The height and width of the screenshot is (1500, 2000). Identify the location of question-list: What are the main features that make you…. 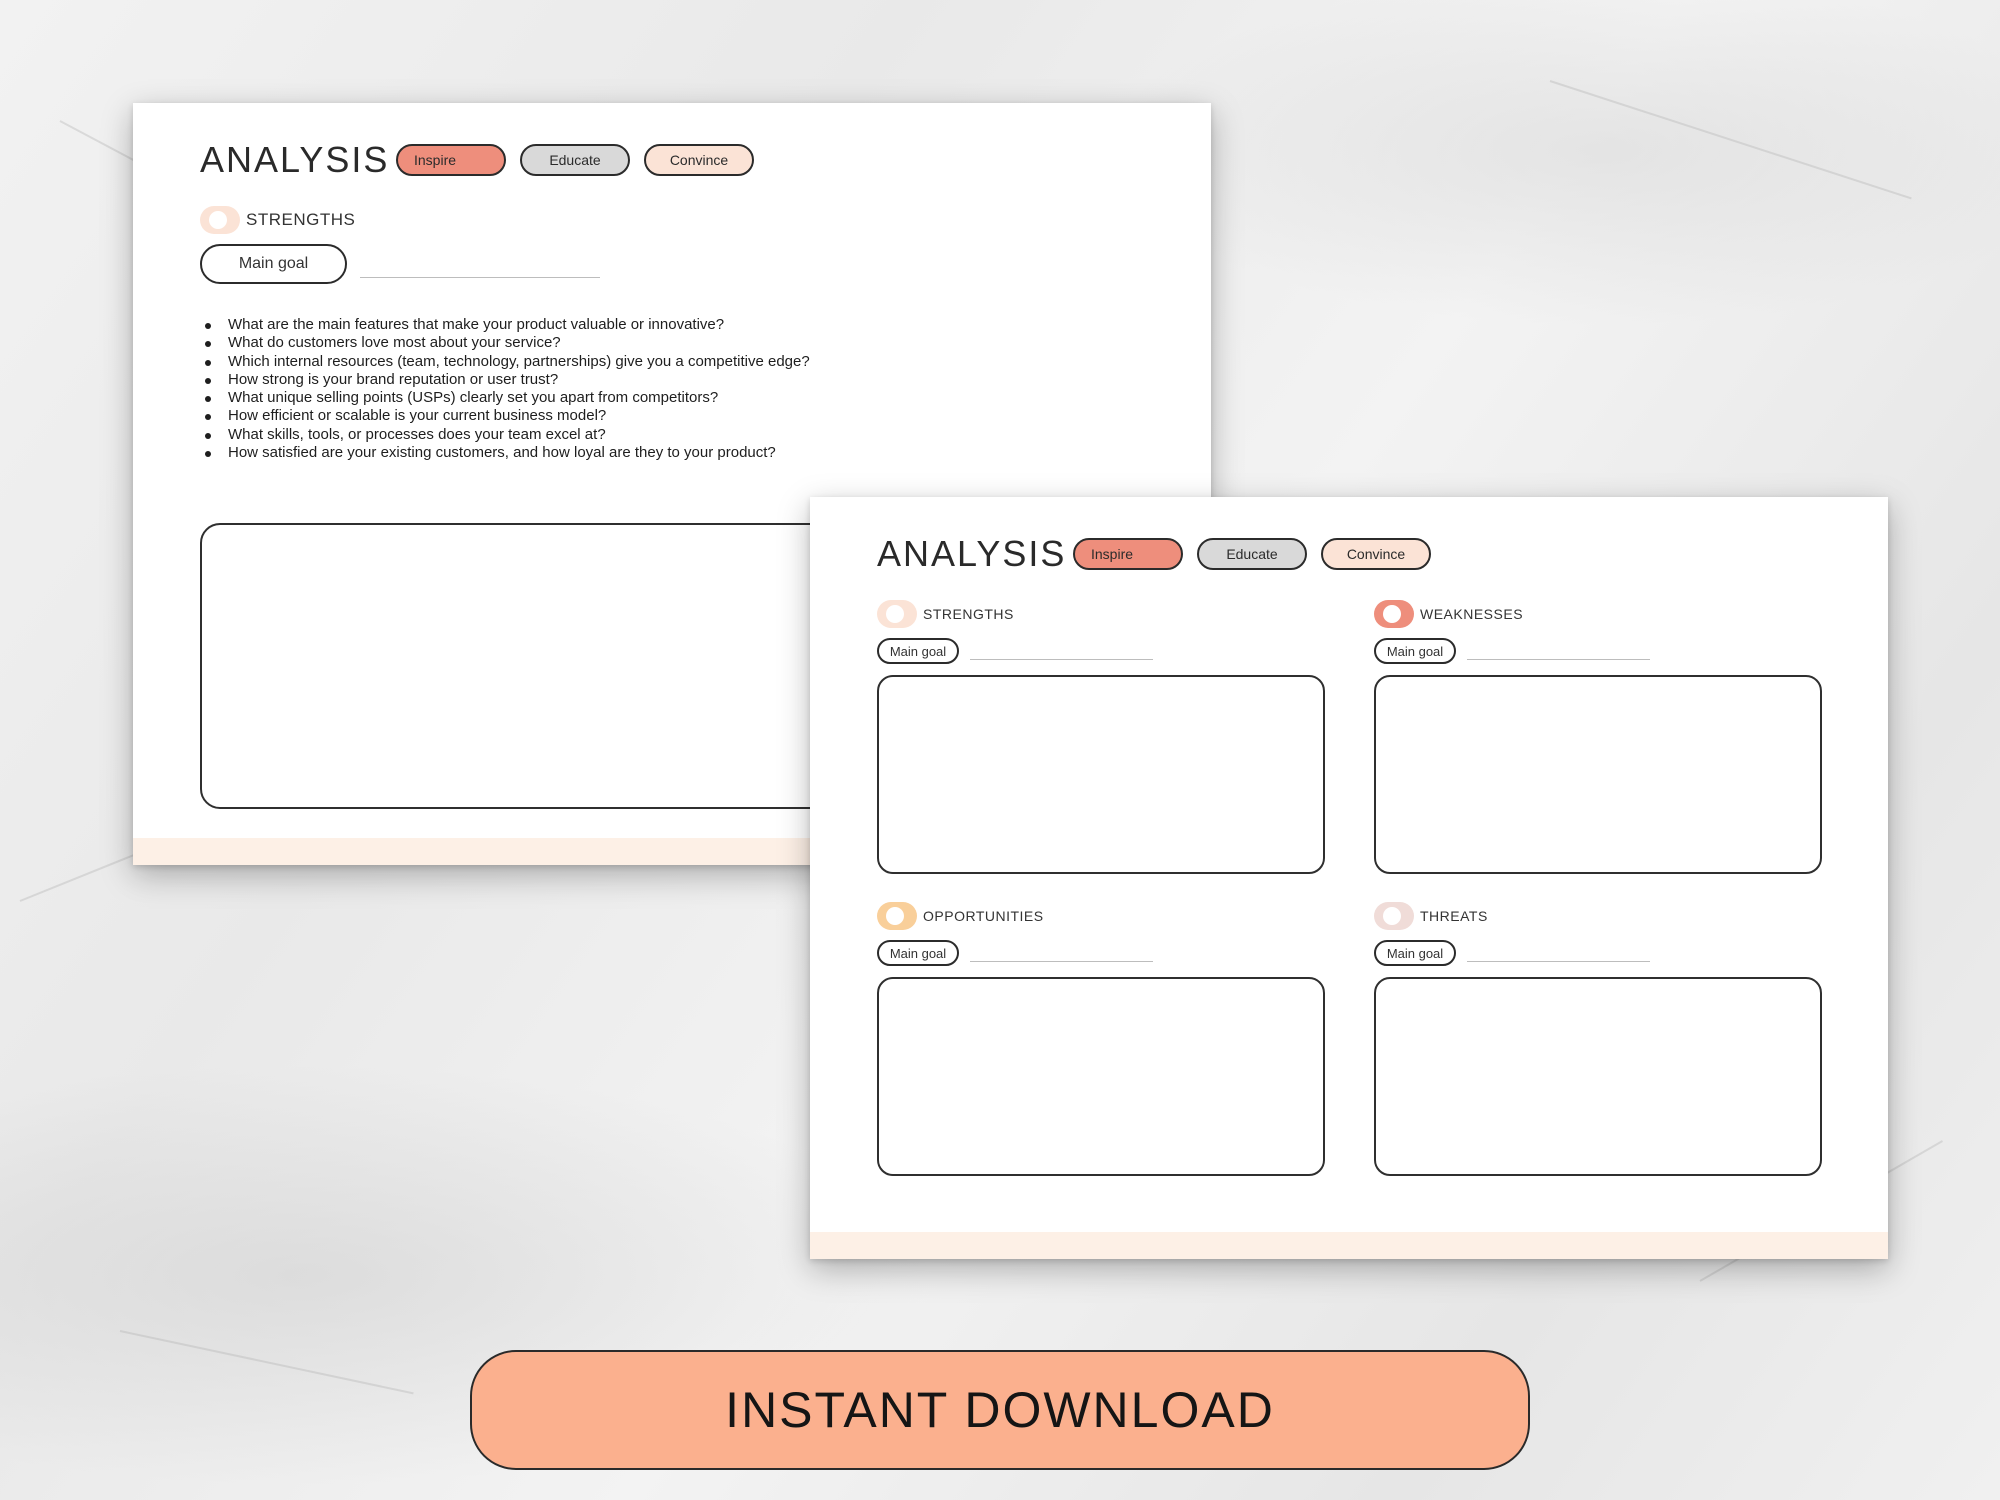
(506, 389).